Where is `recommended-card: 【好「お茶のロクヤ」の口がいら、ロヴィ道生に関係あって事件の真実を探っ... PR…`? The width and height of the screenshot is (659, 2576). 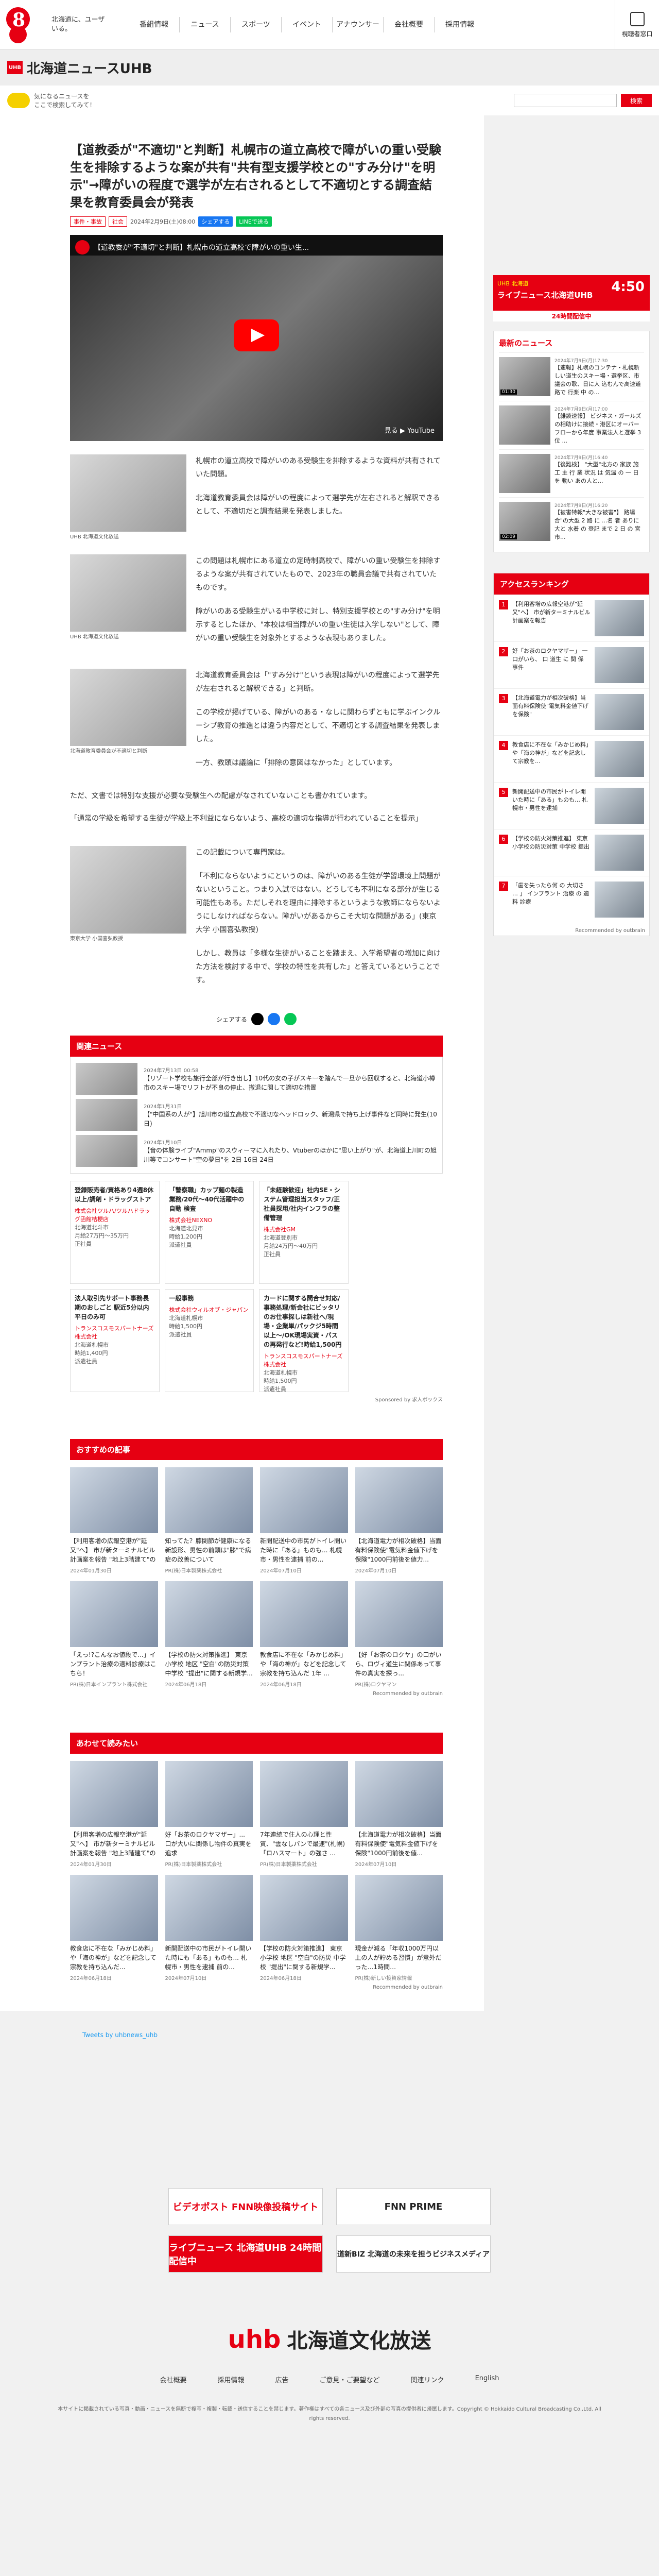
recommended-card: 【好「お茶のロクヤ」の口がいら、ロヴィ道生に関係あって事件の真実を探っ... PR… is located at coordinates (399, 1634).